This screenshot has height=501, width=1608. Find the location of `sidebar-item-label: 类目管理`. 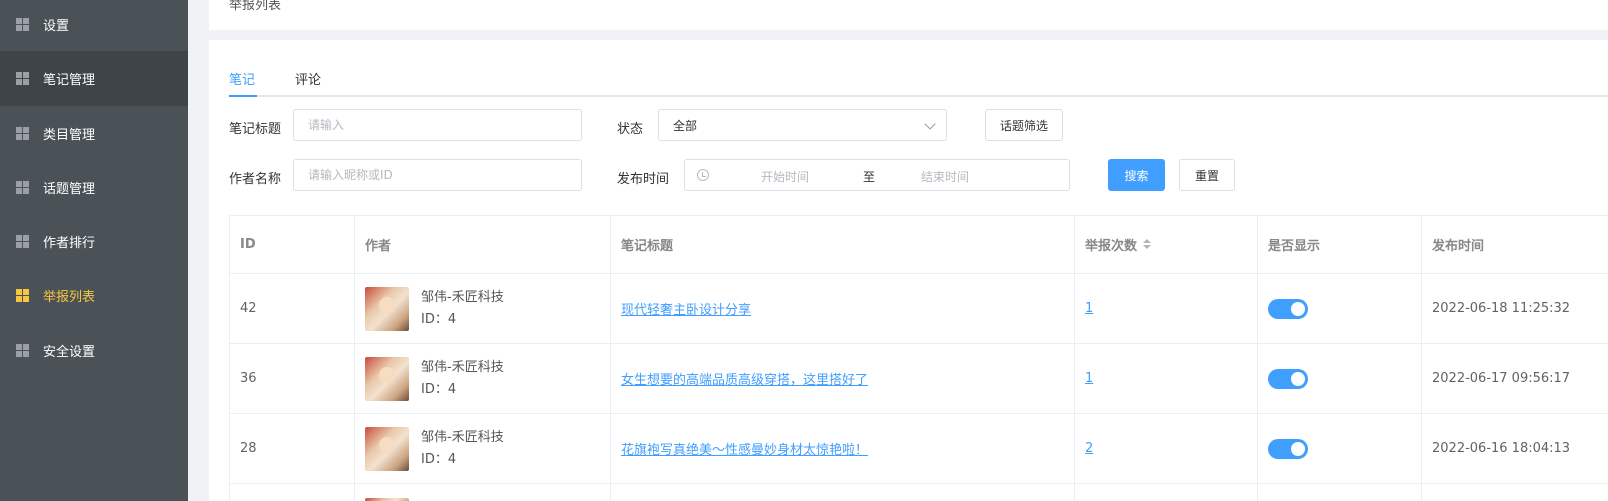

sidebar-item-label: 类目管理 is located at coordinates (69, 135).